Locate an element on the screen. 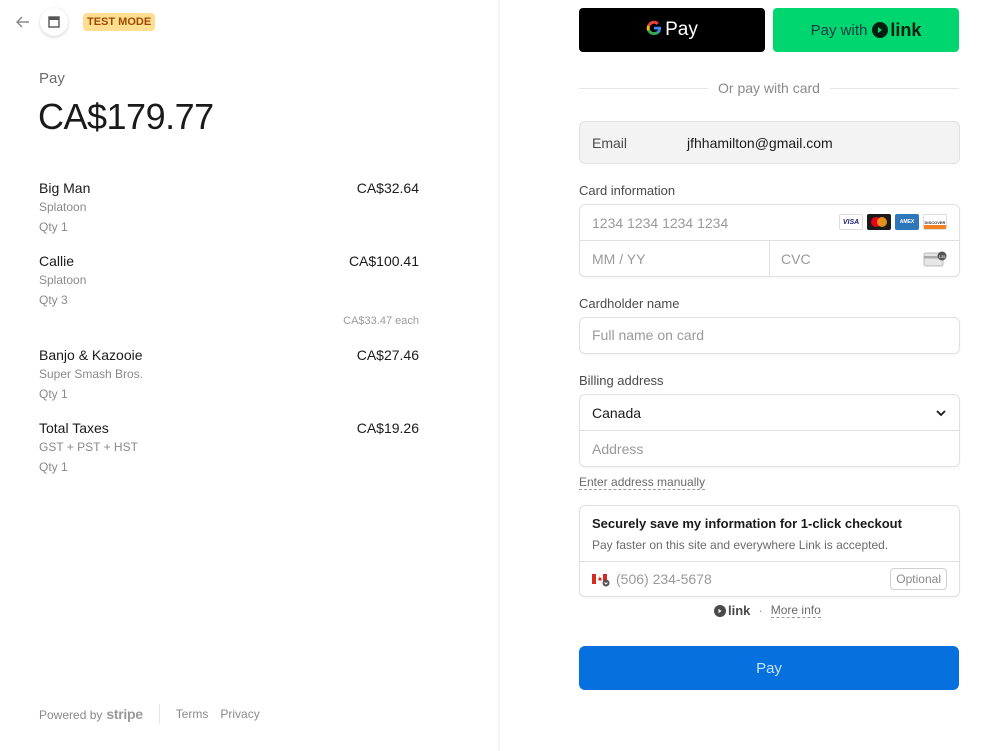  item-price: CA$27.46 is located at coordinates (387, 355).